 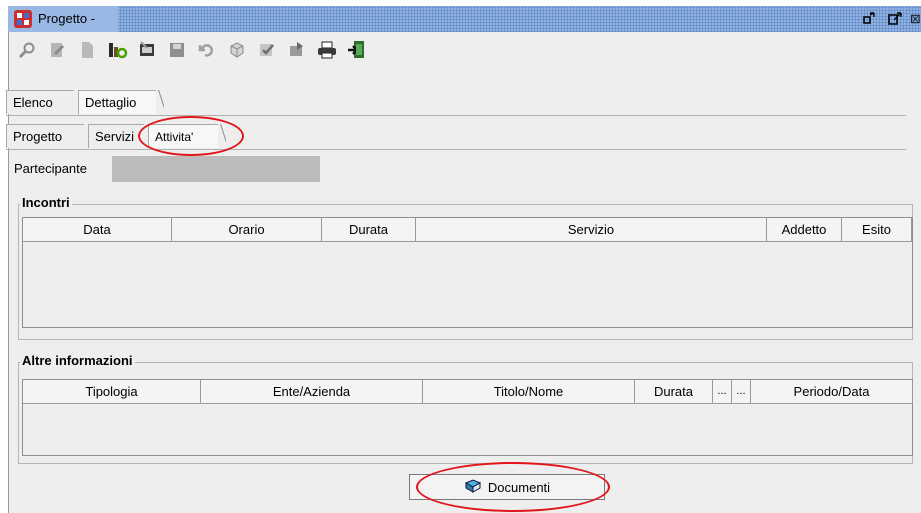 I want to click on col-esito: Esito, so click(x=877, y=230).